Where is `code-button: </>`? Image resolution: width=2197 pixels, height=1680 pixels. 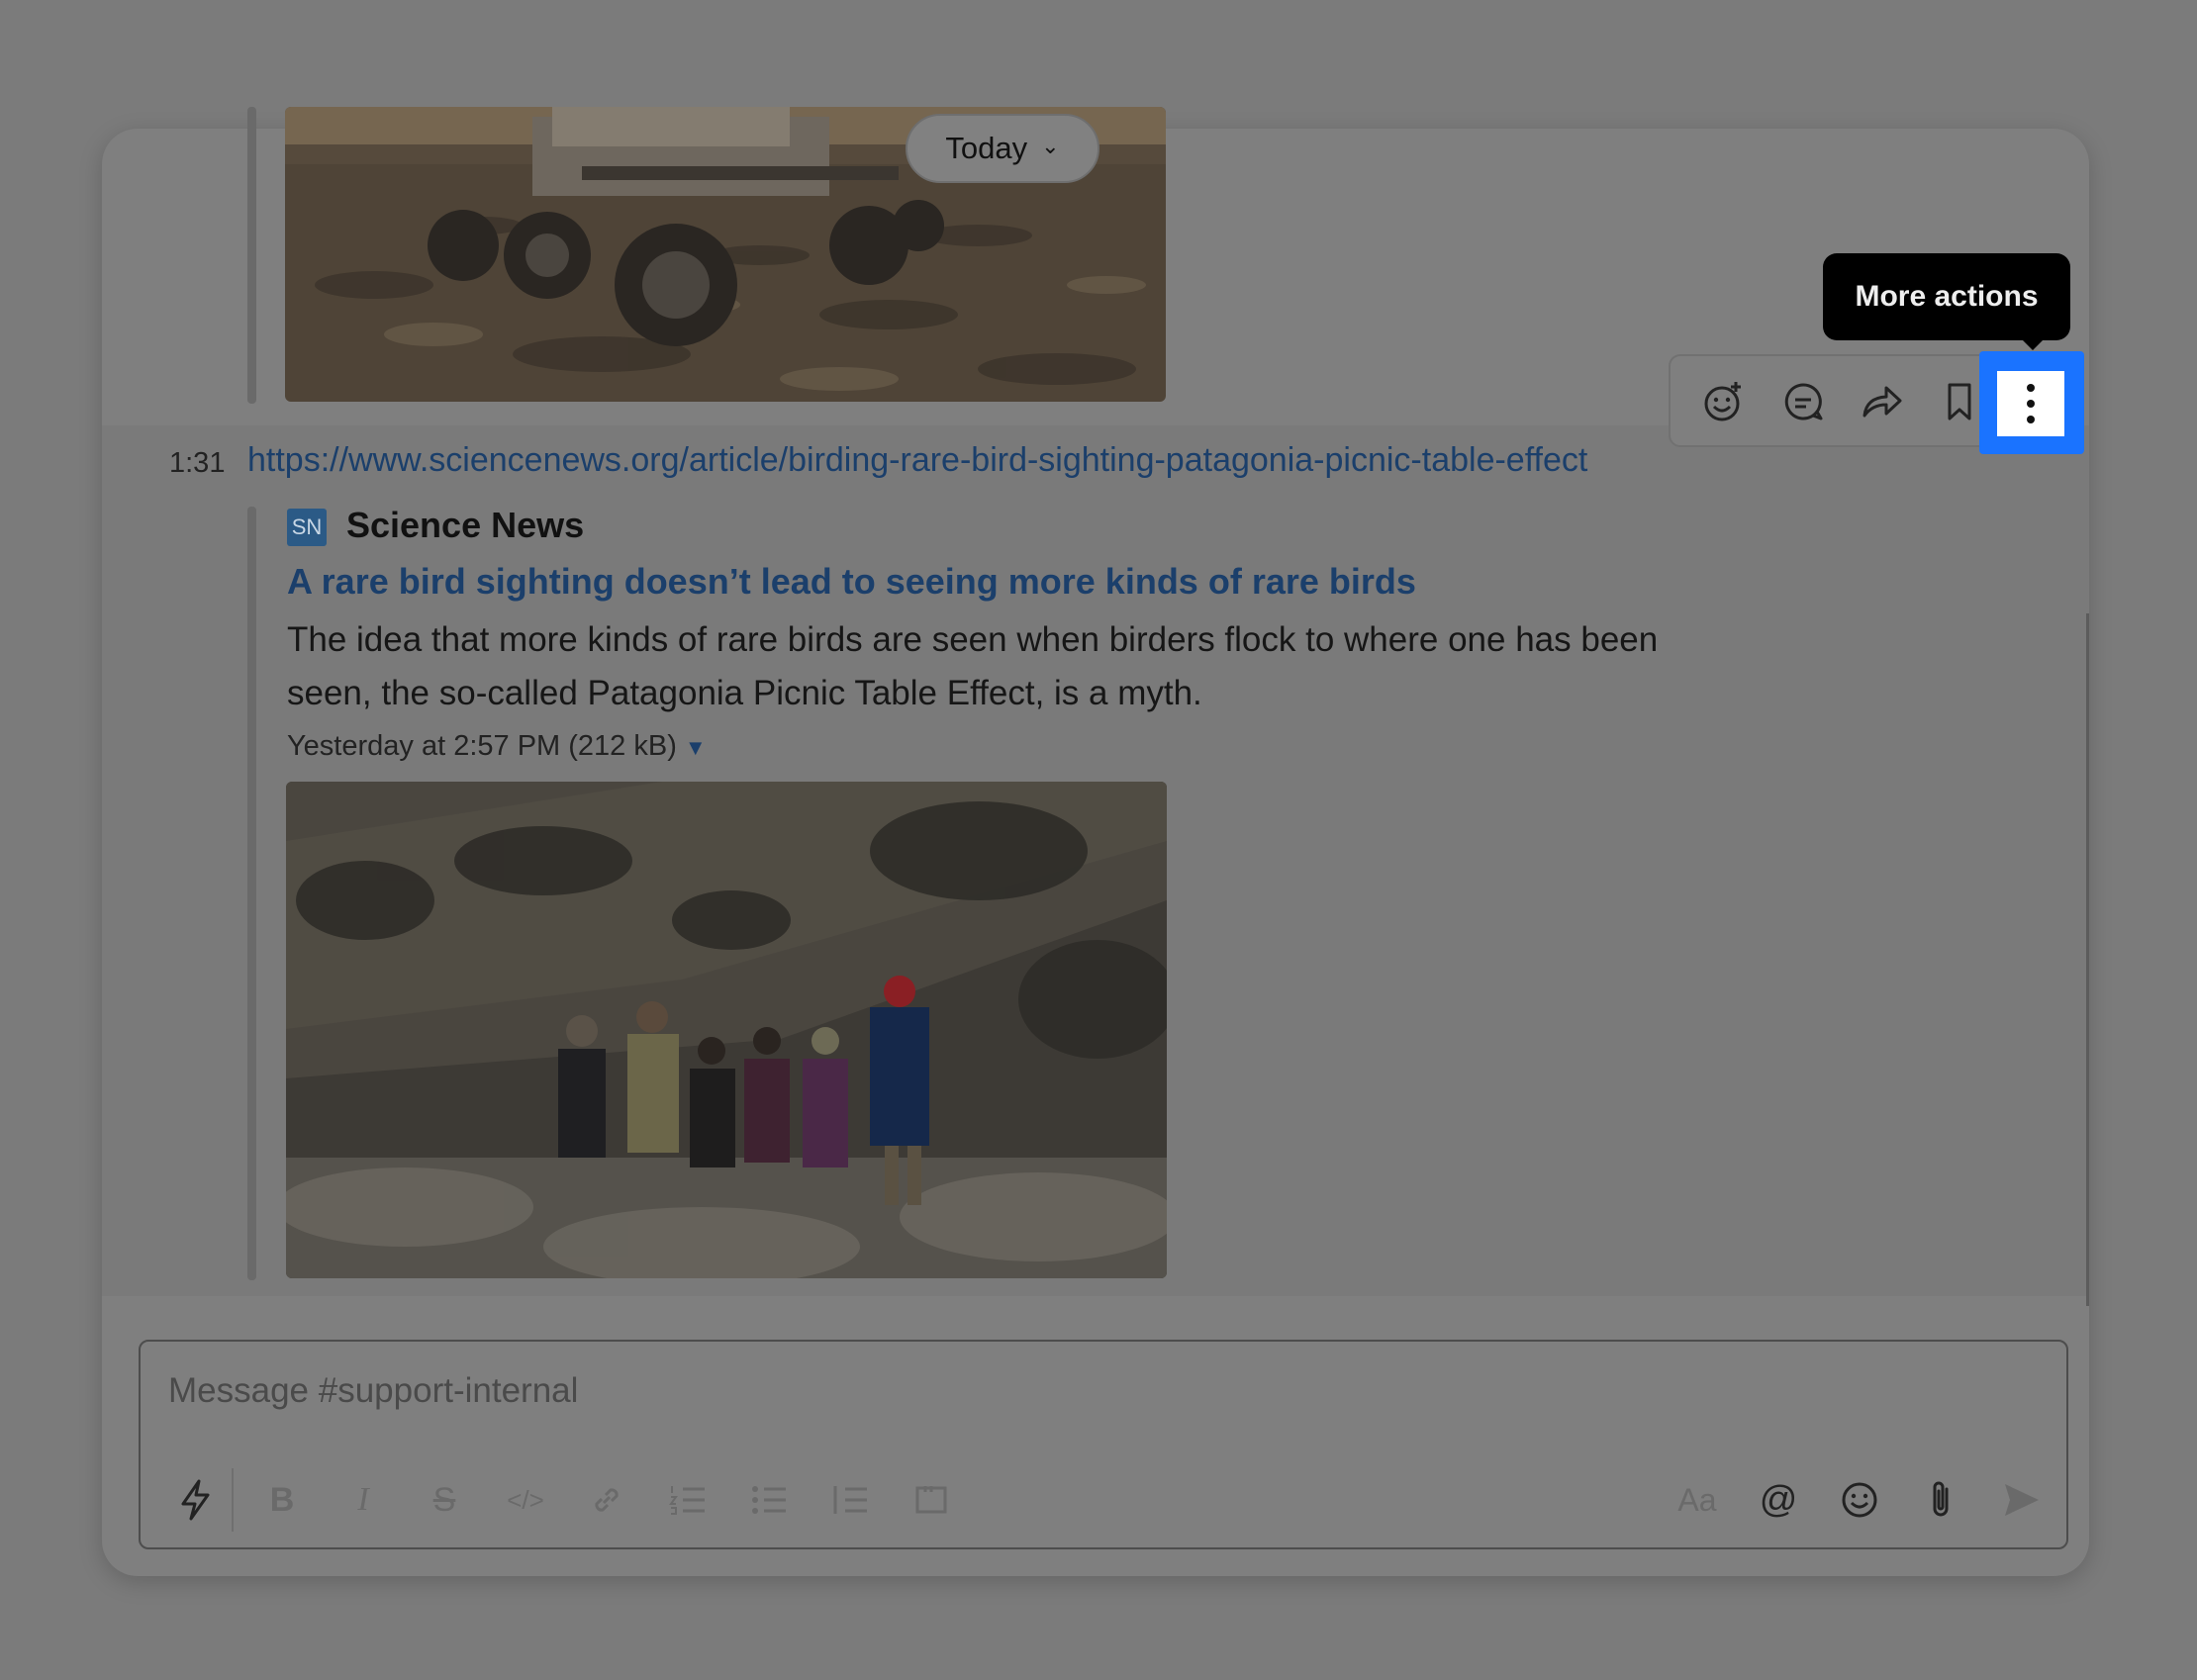
code-button: </> is located at coordinates (525, 1500).